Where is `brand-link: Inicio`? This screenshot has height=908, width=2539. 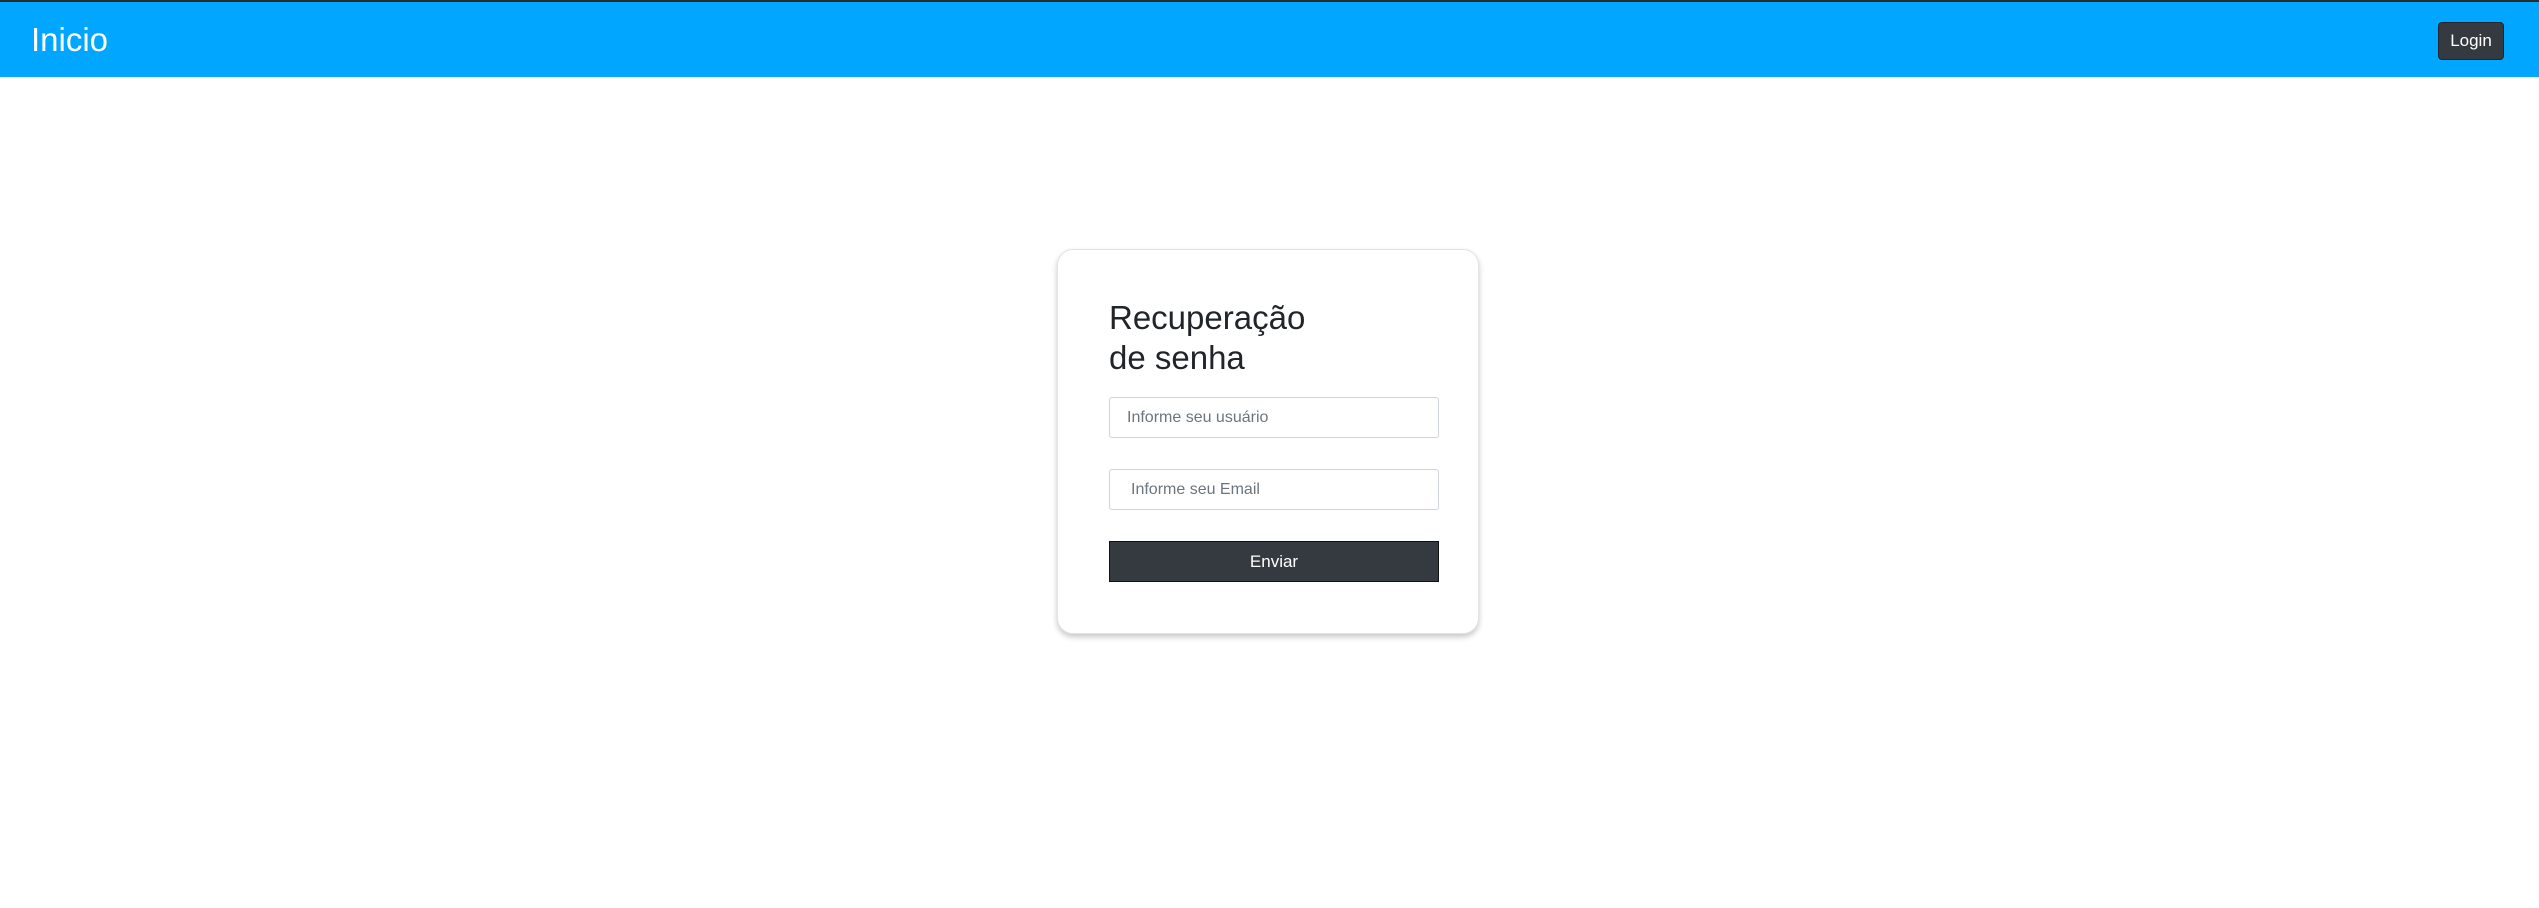
brand-link: Inicio is located at coordinates (69, 40).